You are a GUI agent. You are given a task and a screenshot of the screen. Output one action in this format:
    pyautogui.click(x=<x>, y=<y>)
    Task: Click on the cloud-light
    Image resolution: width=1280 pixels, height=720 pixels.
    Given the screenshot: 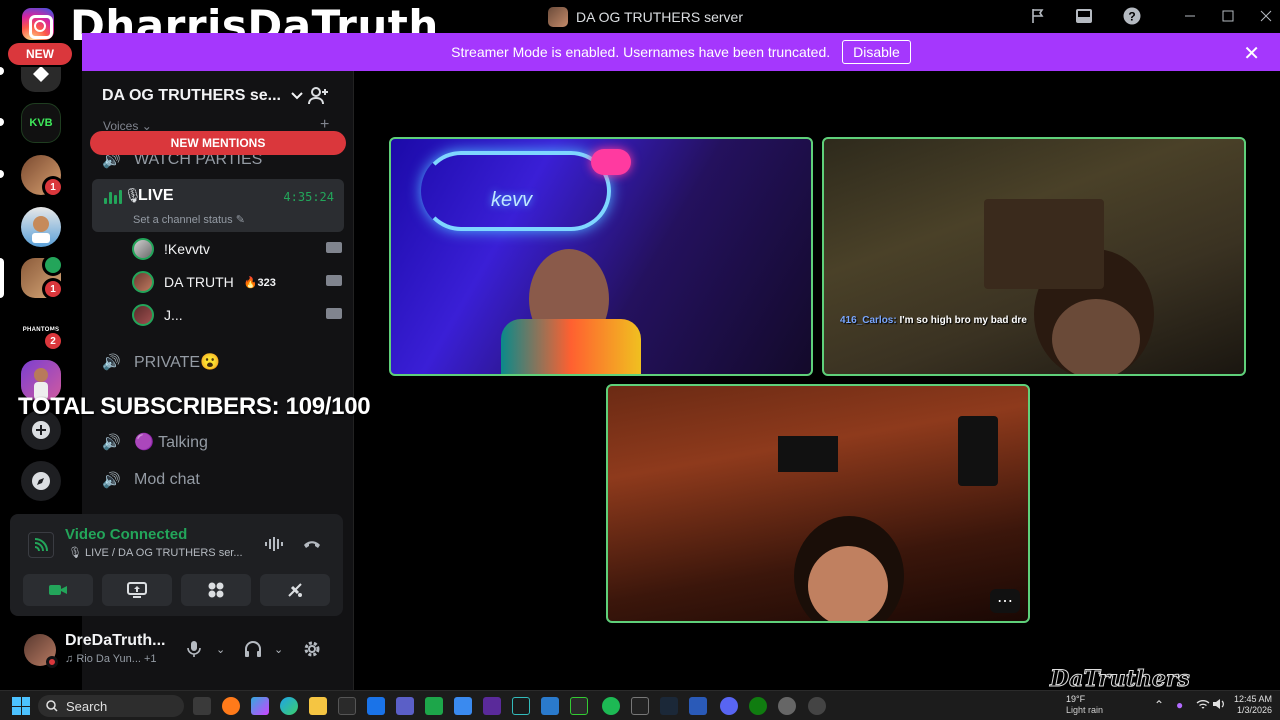 What is the action you would take?
    pyautogui.click(x=611, y=162)
    